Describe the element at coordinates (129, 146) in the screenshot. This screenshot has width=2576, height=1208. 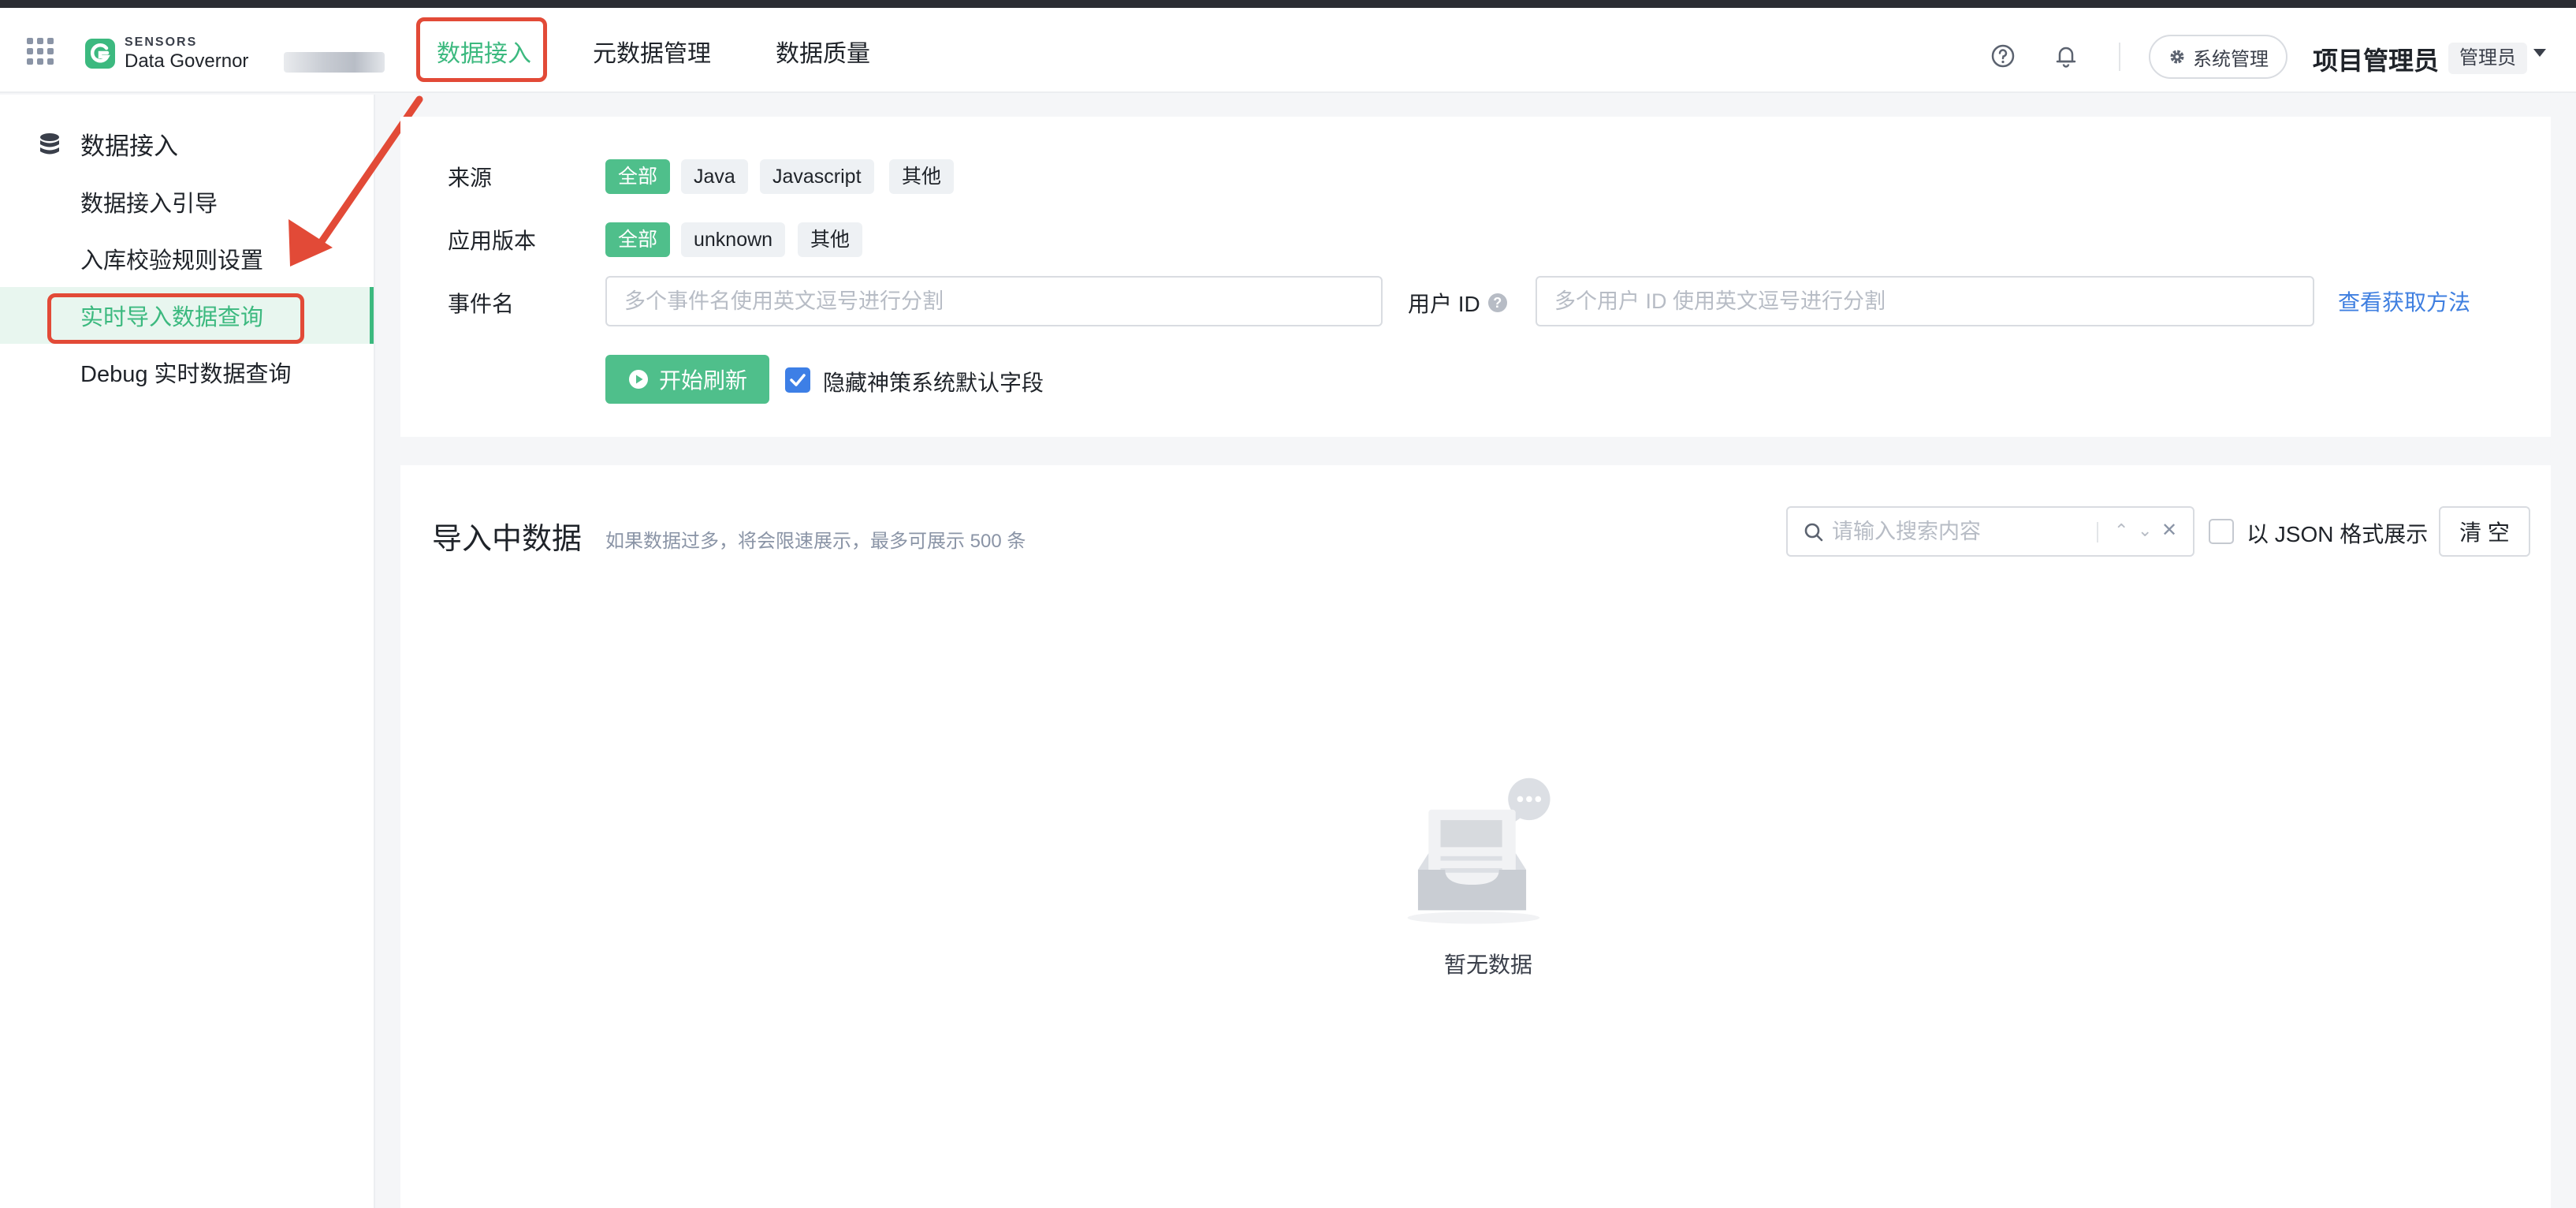
I see `sidebar-section-title: 数据接入` at that location.